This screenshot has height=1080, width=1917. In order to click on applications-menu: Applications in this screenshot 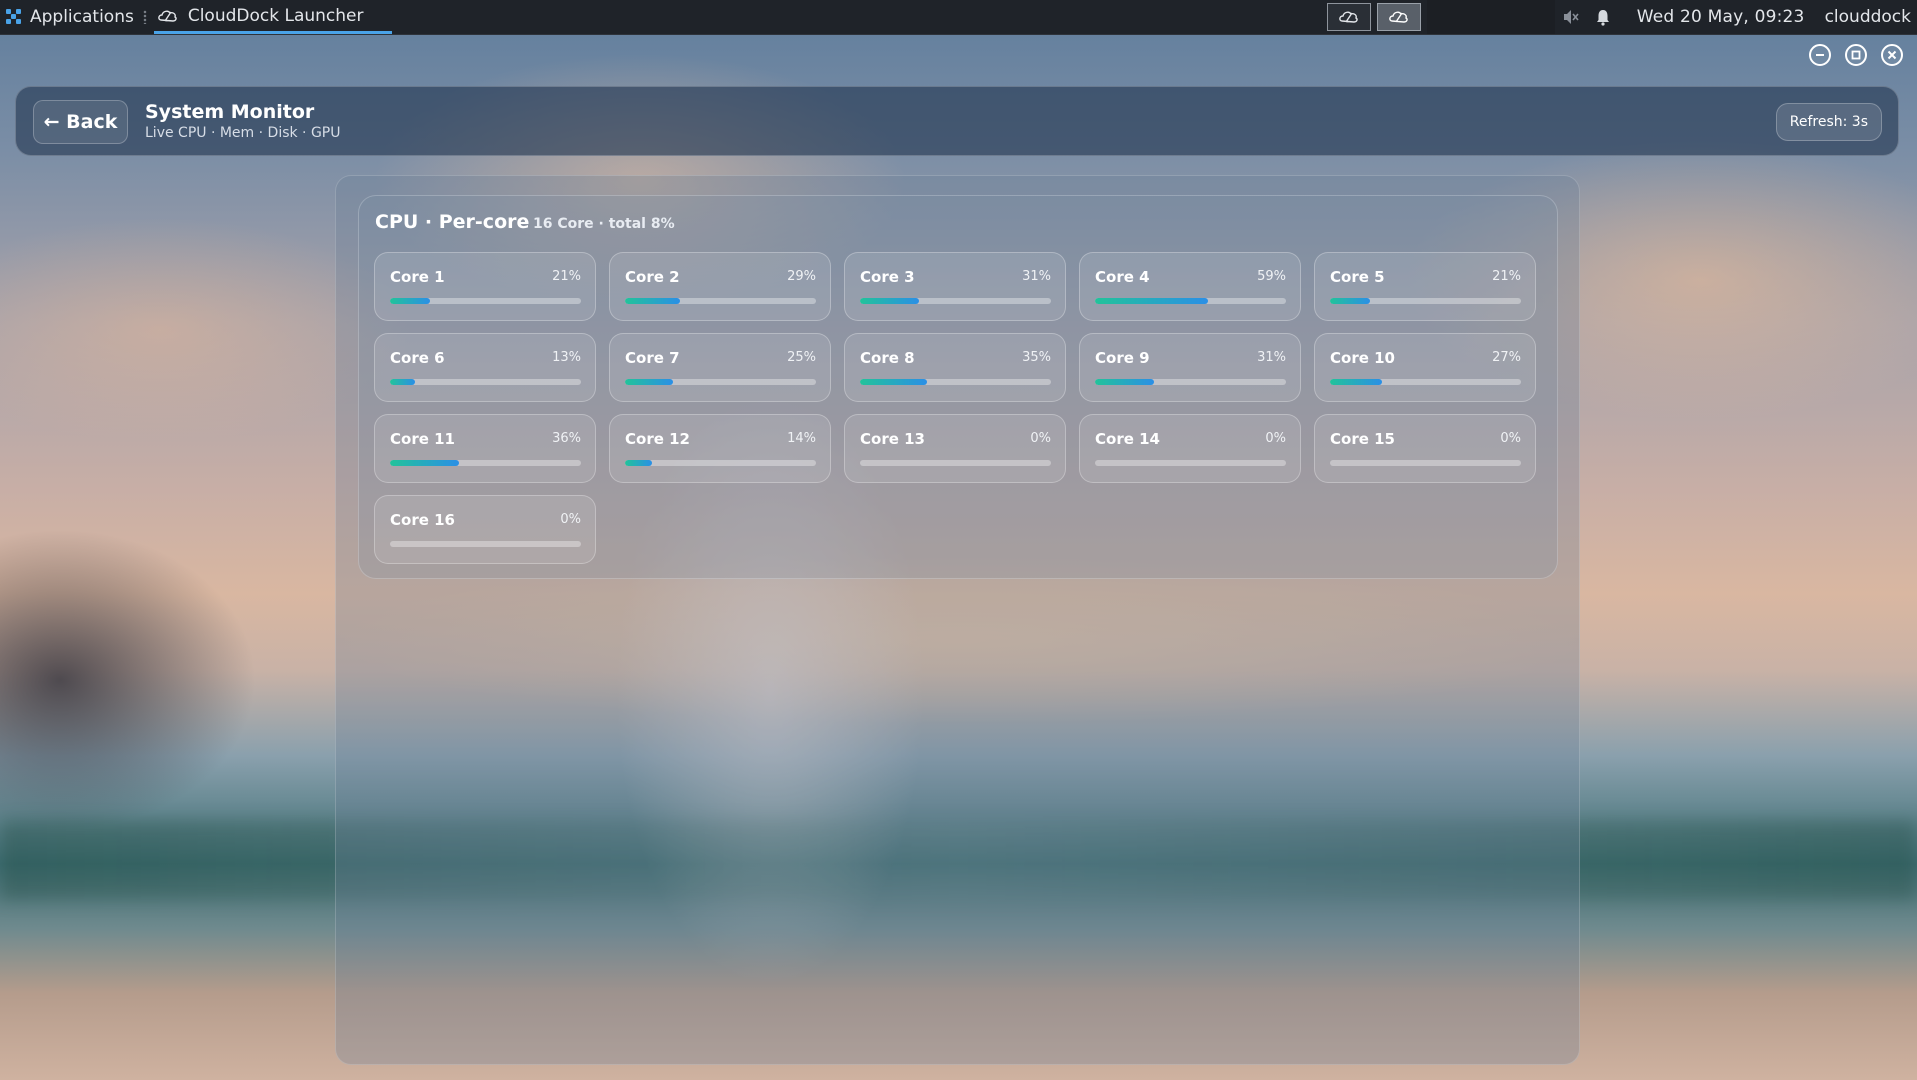, I will do `click(67, 17)`.